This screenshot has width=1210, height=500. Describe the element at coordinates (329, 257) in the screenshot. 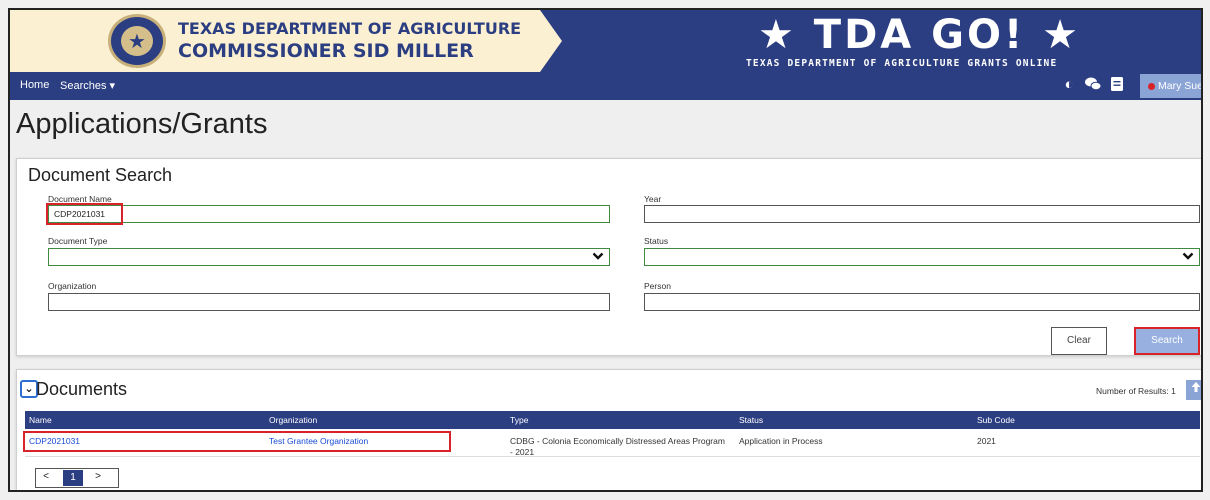

I see `document-type-select` at that location.